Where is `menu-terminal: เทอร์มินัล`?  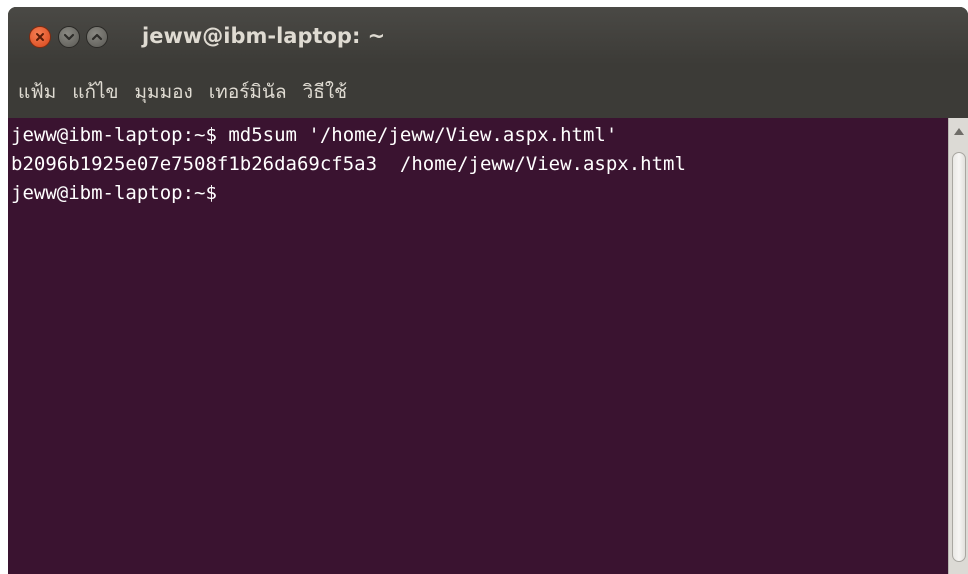
menu-terminal: เทอร์มินัล is located at coordinates (248, 92).